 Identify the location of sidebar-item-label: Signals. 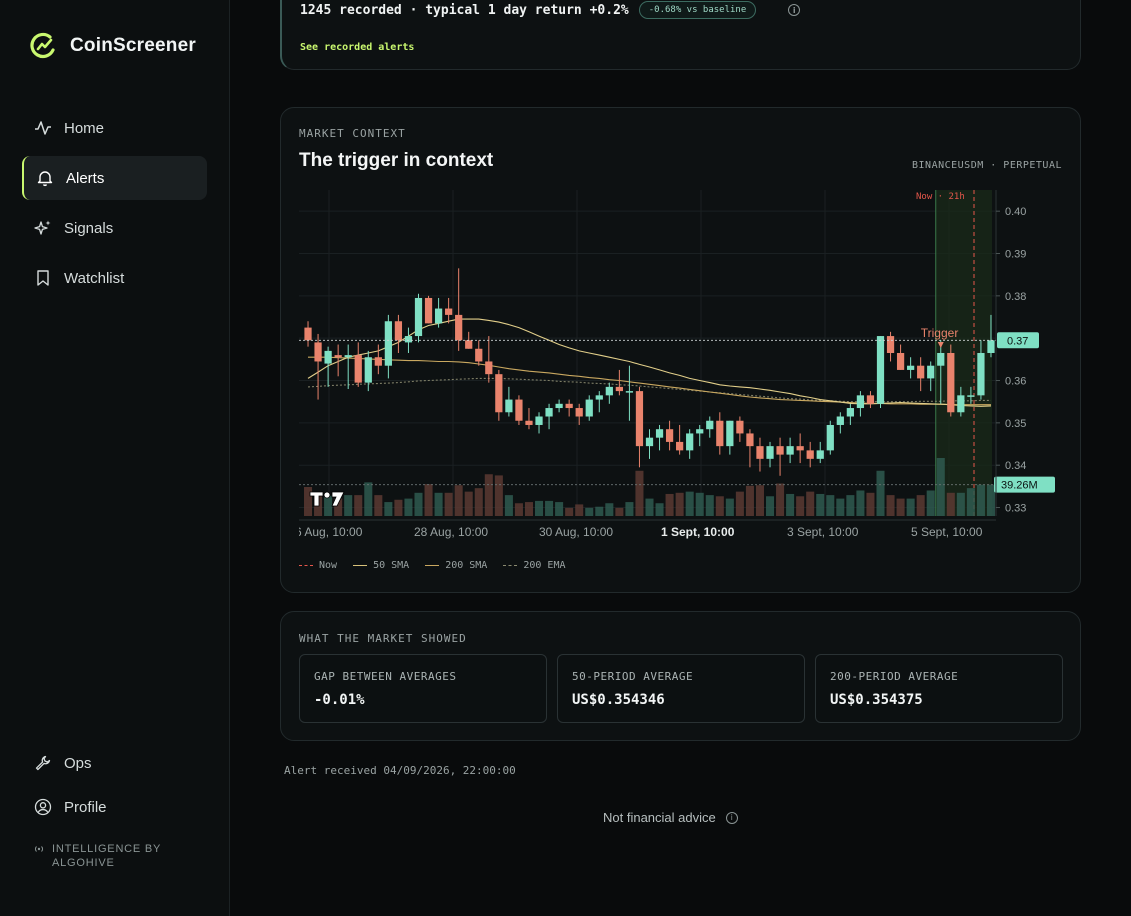
(89, 228).